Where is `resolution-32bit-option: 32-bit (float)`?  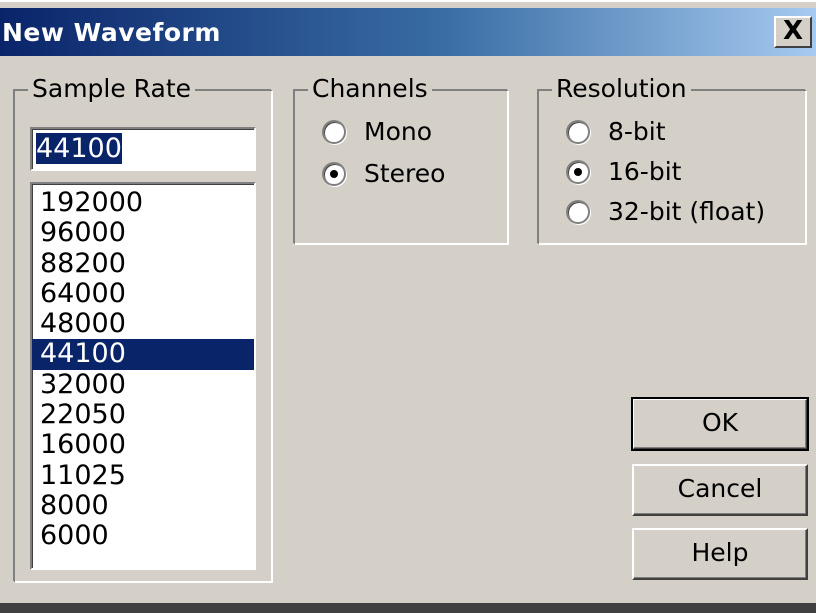 resolution-32bit-option: 32-bit (float) is located at coordinates (665, 211).